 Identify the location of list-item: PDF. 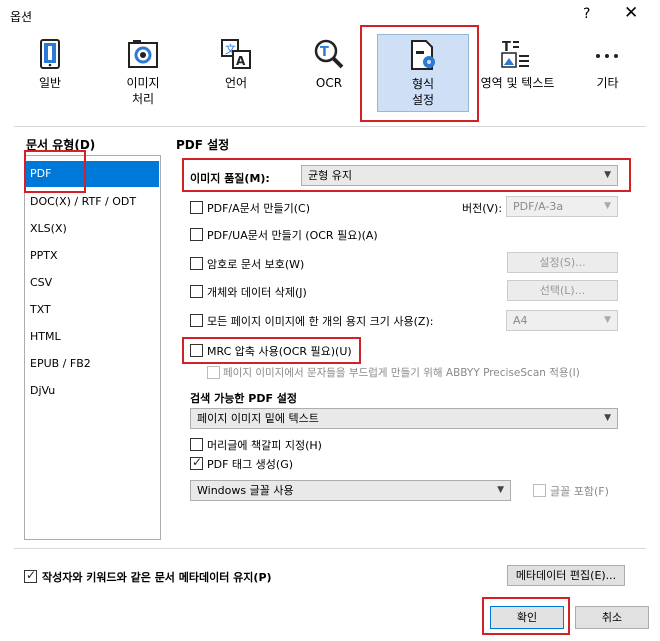
(92, 174).